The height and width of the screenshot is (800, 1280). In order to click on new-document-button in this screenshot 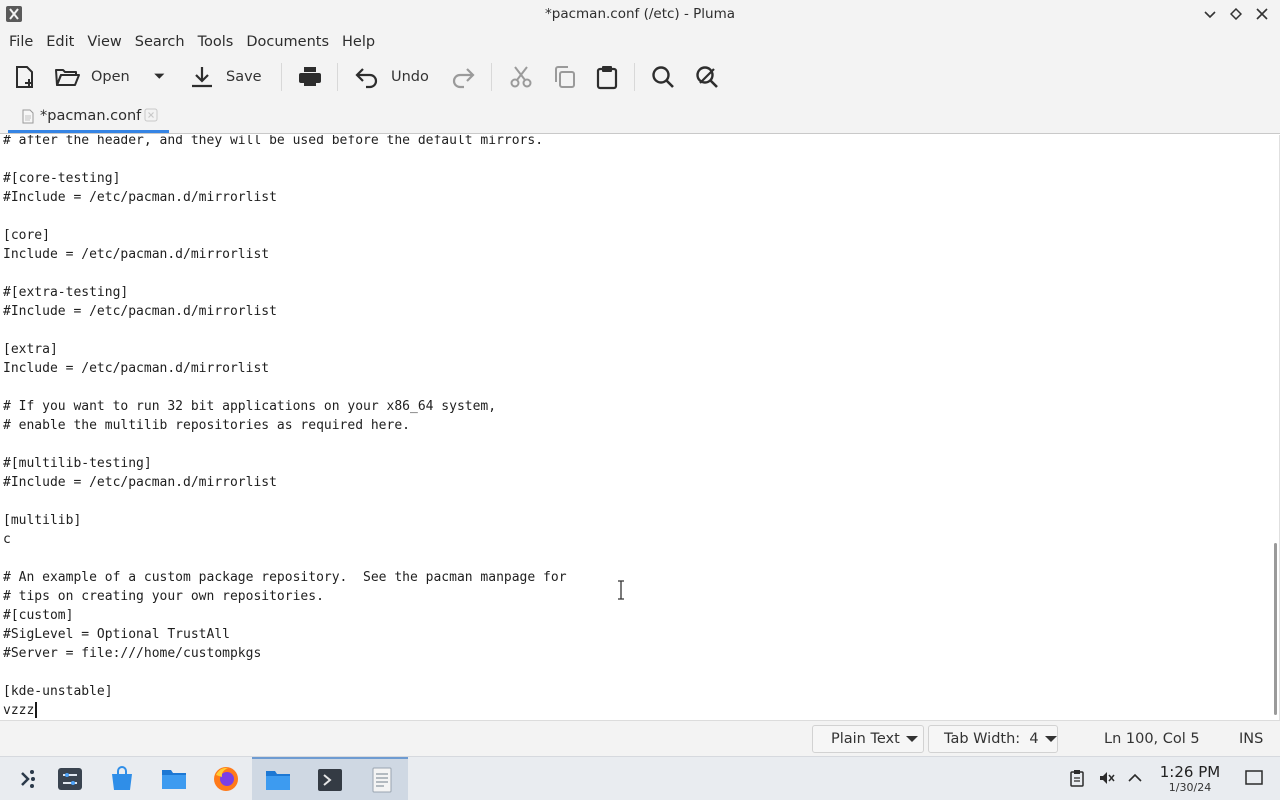, I will do `click(25, 77)`.